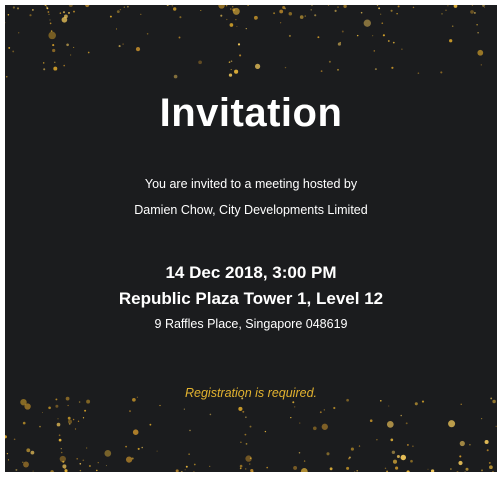 The image size is (502, 477). Describe the element at coordinates (251, 184) in the screenshot. I see `invitation-intro-line-1: You are invited to a meeting hosted by` at that location.